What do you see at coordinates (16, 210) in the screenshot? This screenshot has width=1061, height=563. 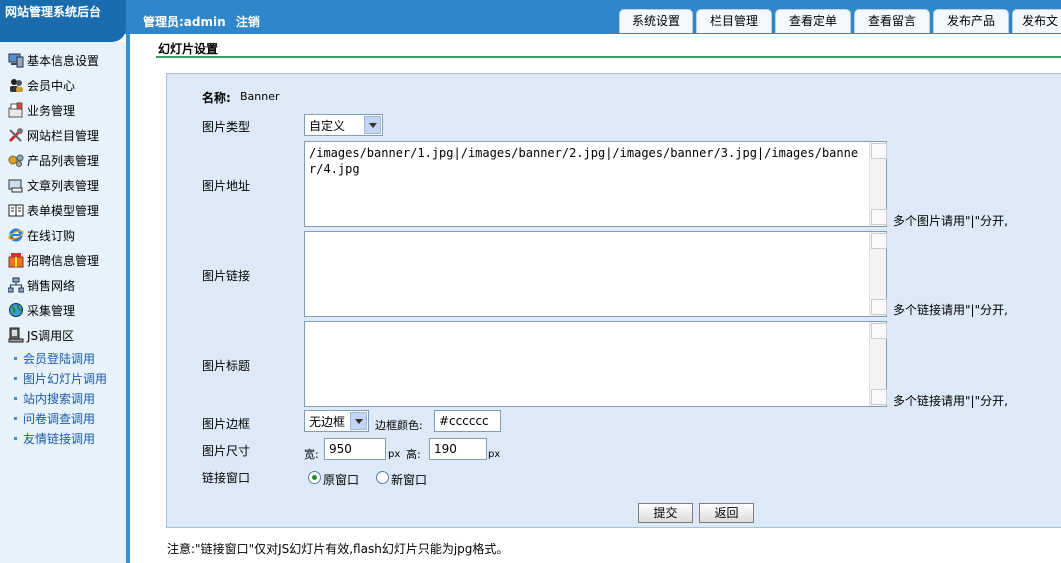 I see `book-icon` at bounding box center [16, 210].